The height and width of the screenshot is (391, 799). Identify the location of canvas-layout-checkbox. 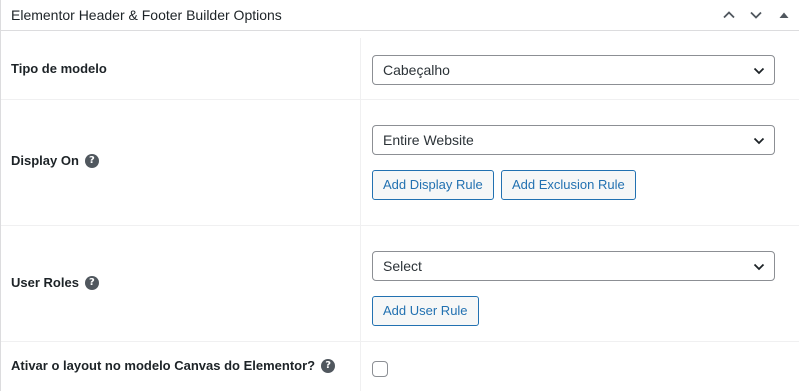
(380, 369).